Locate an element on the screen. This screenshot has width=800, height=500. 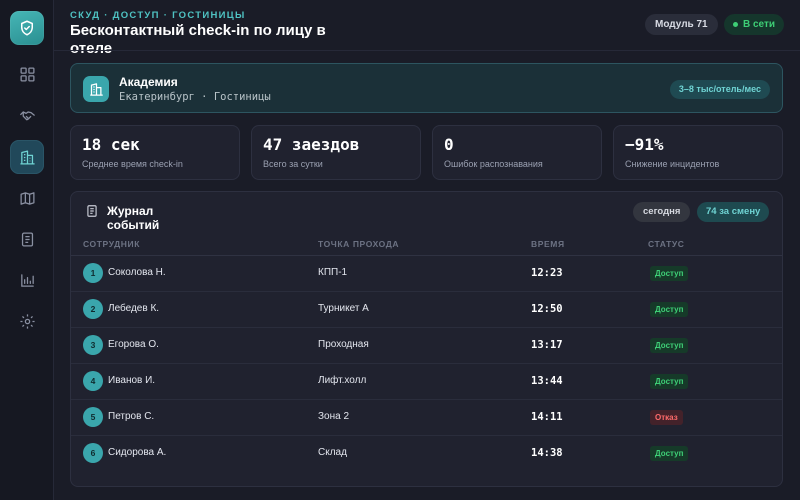
column-header-time: ВРЕМЯ is located at coordinates (548, 244).